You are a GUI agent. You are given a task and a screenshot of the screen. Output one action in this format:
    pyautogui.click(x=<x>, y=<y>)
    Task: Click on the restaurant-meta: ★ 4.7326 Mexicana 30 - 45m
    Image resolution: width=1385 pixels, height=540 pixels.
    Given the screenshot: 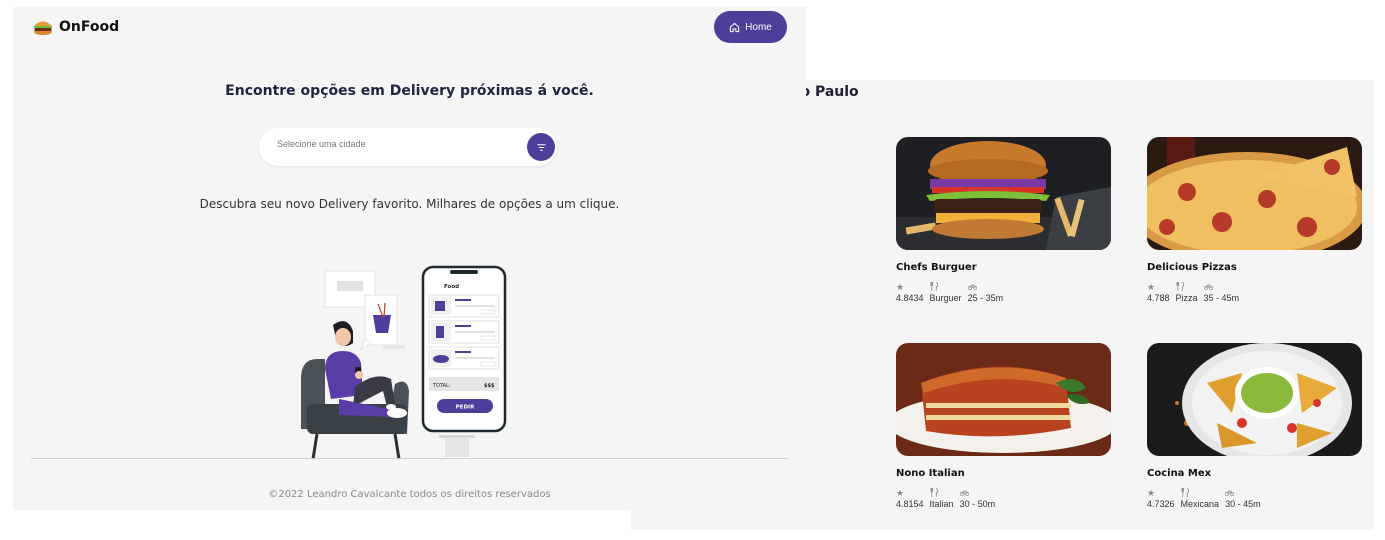 What is the action you would take?
    pyautogui.click(x=1254, y=498)
    